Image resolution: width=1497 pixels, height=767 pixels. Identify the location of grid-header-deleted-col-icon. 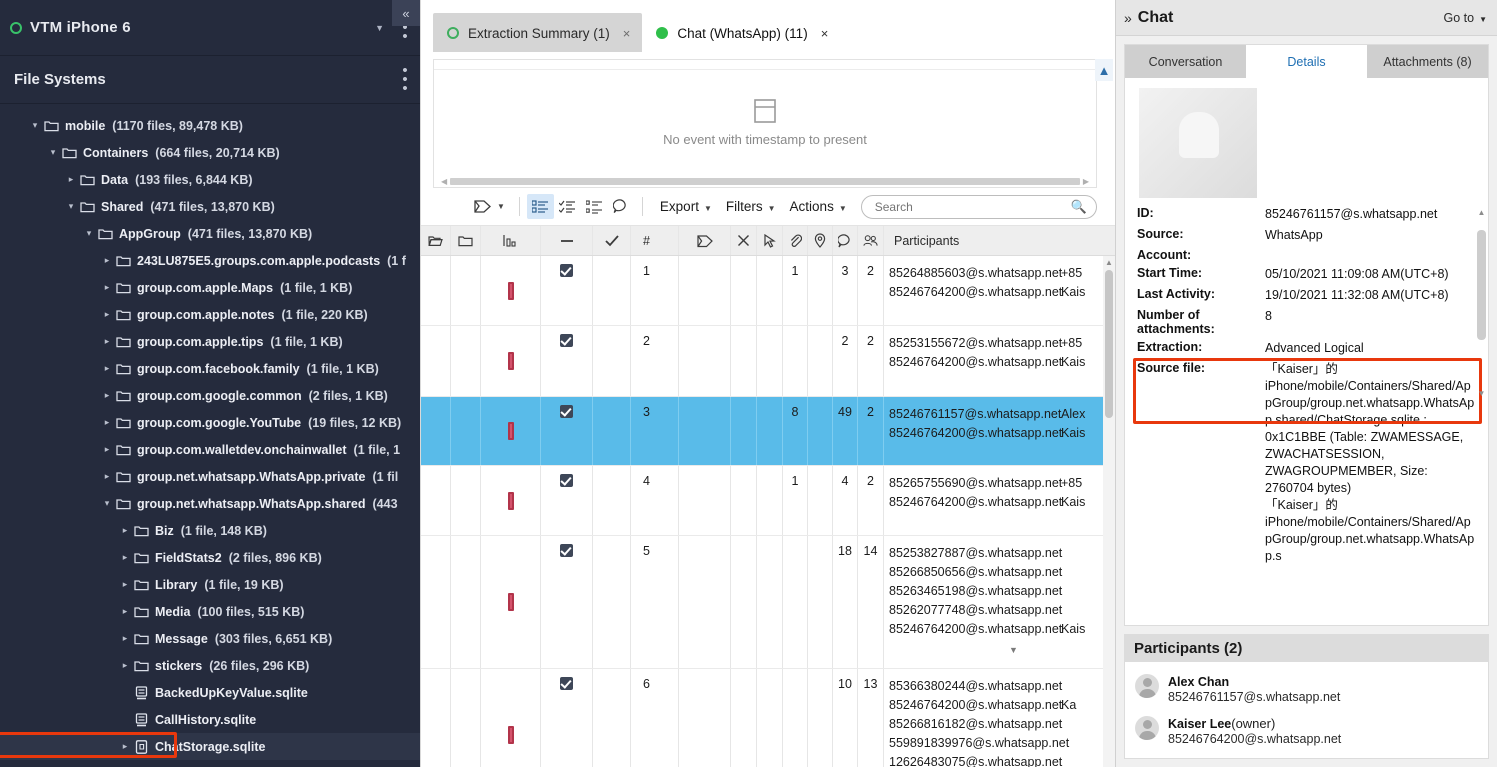
(744, 240).